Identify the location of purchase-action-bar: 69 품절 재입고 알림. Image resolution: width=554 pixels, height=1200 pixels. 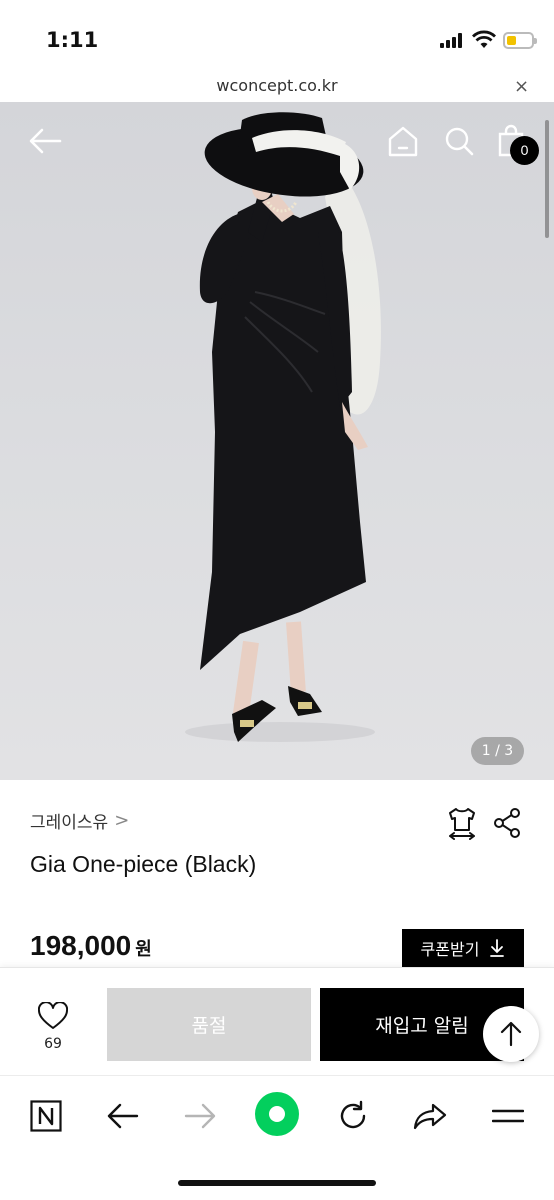
(277, 1021).